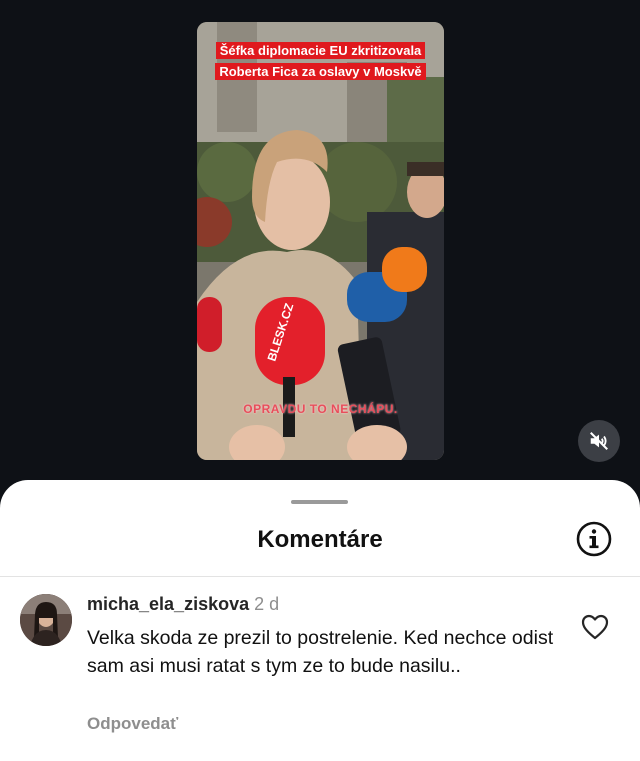 The height and width of the screenshot is (761, 640). Describe the element at coordinates (594, 539) in the screenshot. I see `info-icon` at that location.